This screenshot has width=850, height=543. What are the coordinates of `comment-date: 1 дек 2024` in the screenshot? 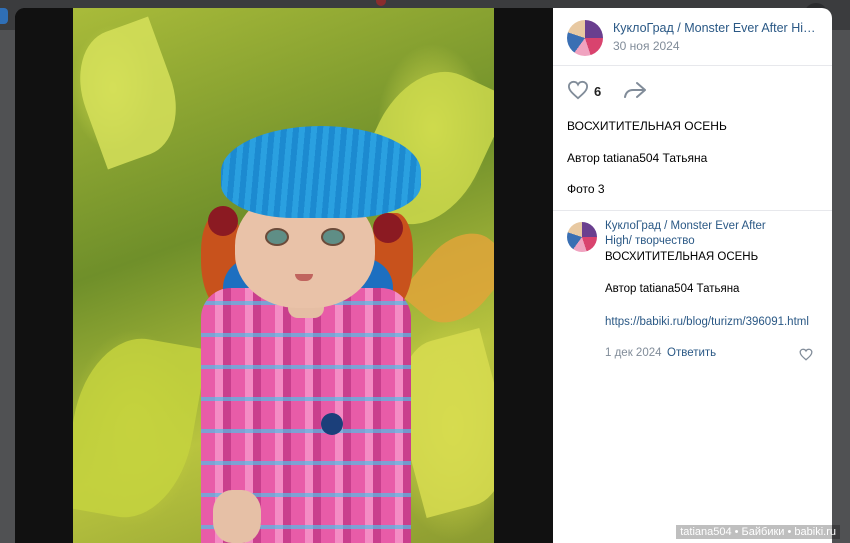 It's located at (633, 353).